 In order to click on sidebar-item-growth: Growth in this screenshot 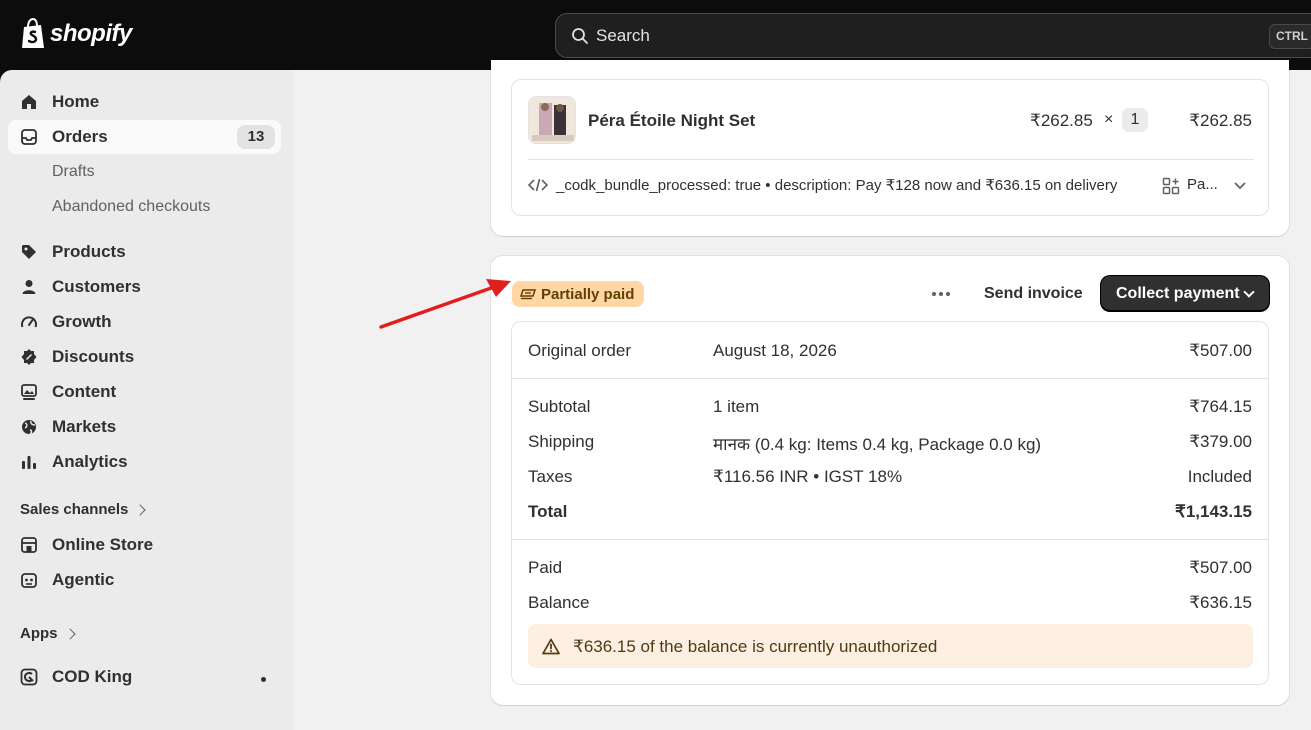, I will do `click(144, 322)`.